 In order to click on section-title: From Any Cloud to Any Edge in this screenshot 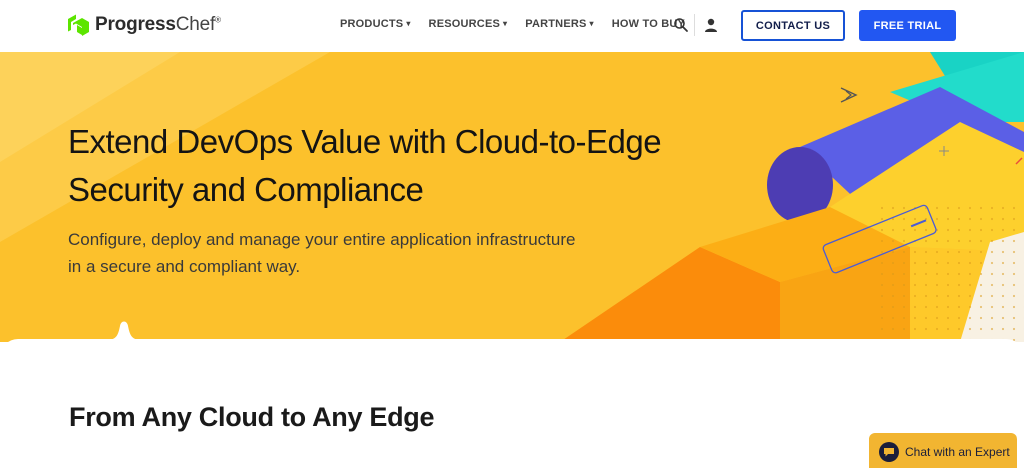, I will do `click(252, 417)`.